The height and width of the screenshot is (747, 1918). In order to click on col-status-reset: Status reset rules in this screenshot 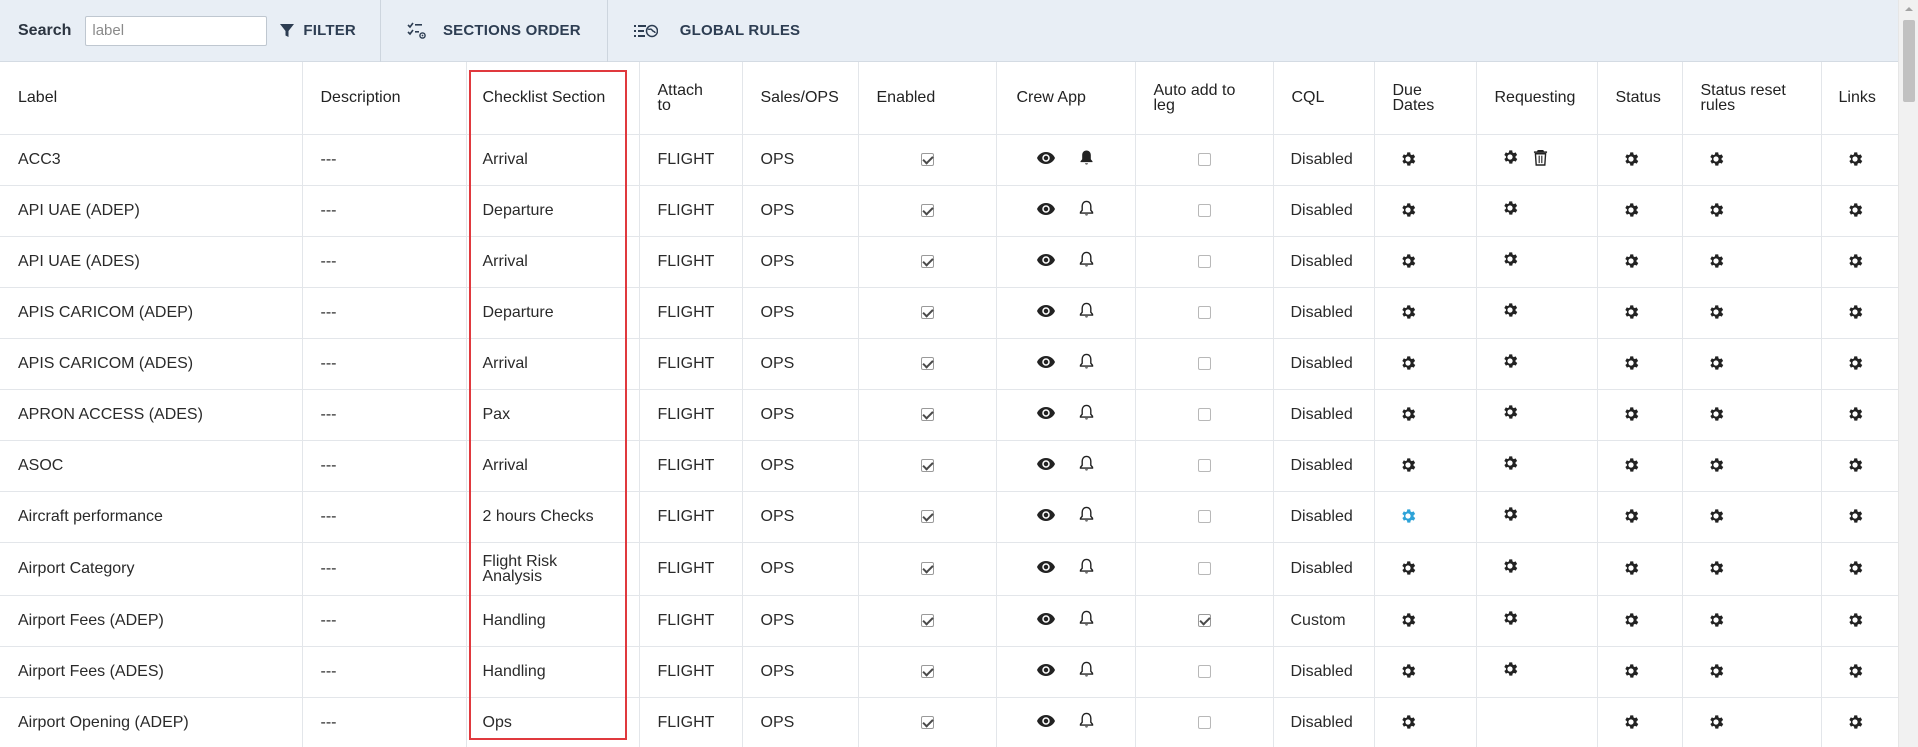, I will do `click(1752, 98)`.